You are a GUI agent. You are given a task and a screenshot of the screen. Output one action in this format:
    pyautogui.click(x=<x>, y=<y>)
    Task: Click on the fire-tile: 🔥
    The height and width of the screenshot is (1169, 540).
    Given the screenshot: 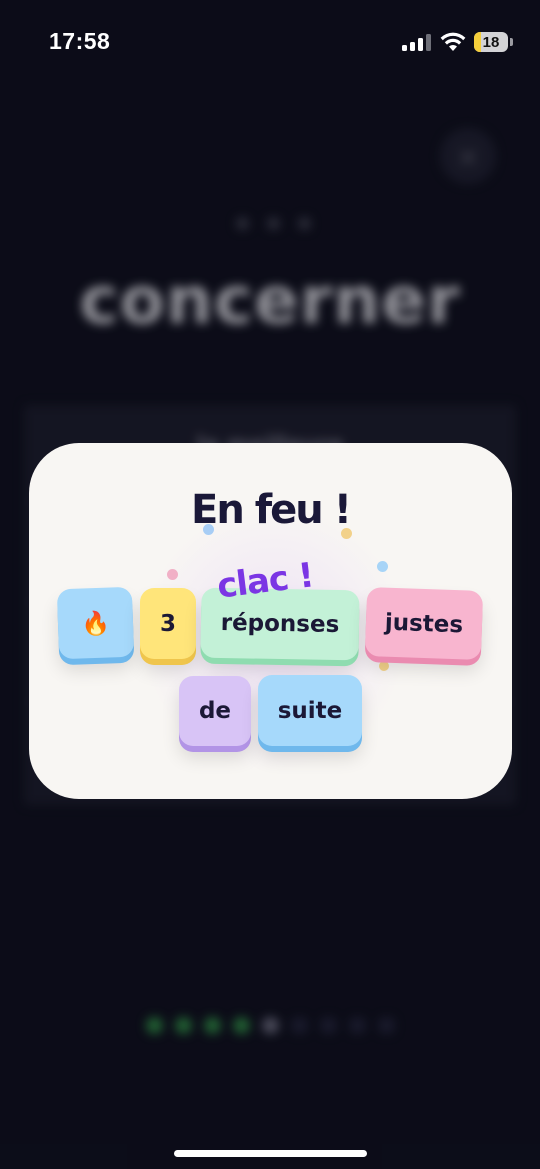 What is the action you would take?
    pyautogui.click(x=95, y=623)
    